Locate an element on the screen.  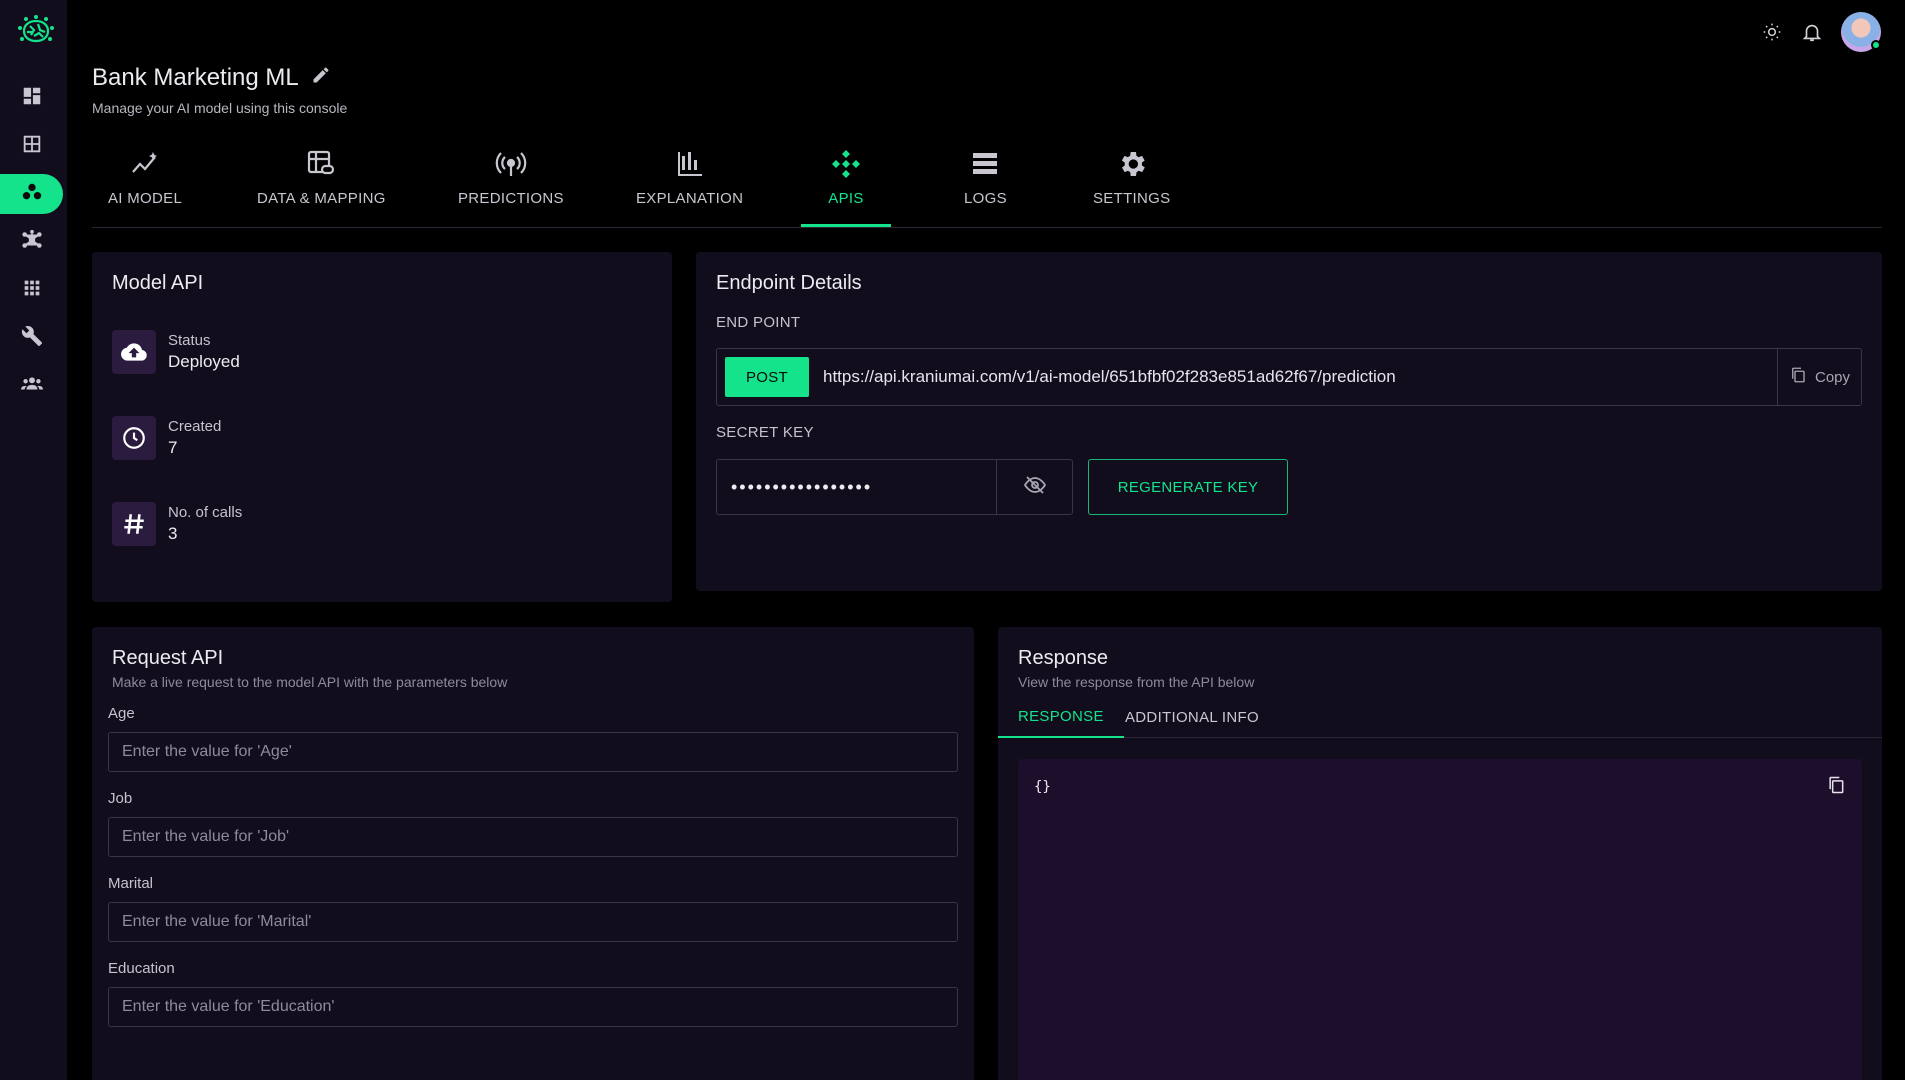
top-bar-actions is located at coordinates (1821, 32).